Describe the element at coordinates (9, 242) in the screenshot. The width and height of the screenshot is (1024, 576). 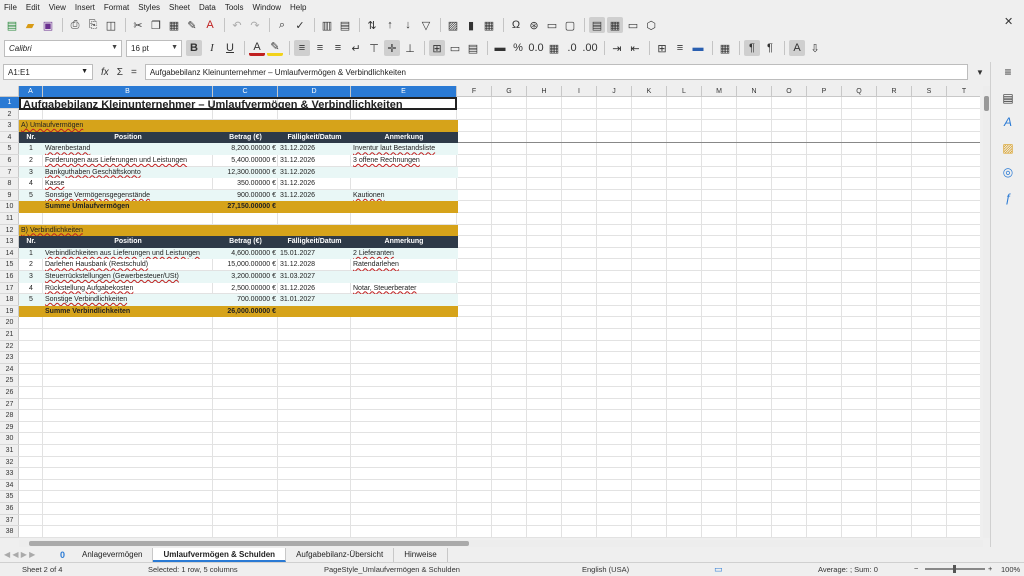
I see `row-header-13: 13` at that location.